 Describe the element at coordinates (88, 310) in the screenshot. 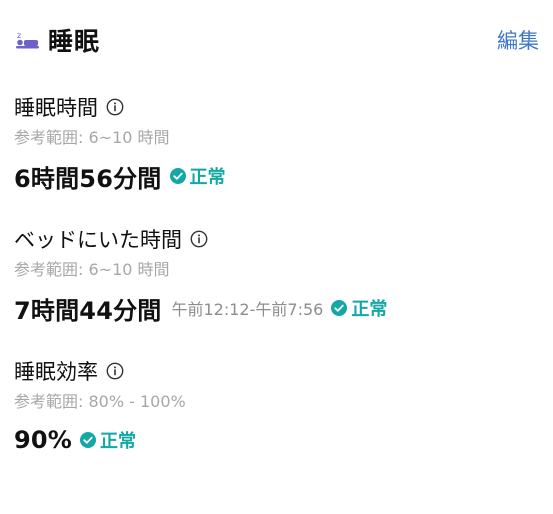

I see `metric-value: 7時間44分間` at that location.